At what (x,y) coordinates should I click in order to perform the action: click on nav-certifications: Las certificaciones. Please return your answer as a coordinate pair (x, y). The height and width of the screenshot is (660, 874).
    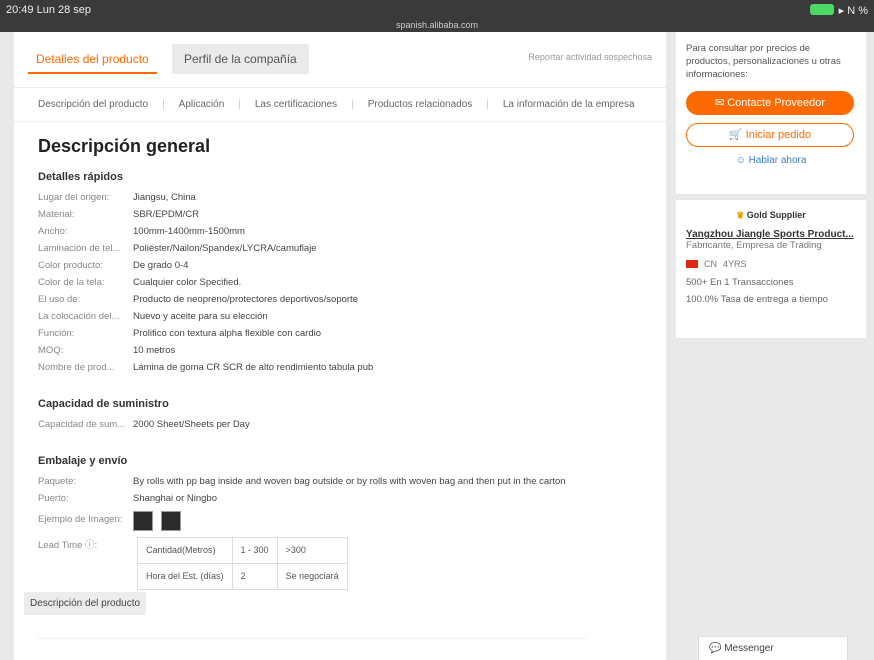
    Looking at the image, I should click on (296, 104).